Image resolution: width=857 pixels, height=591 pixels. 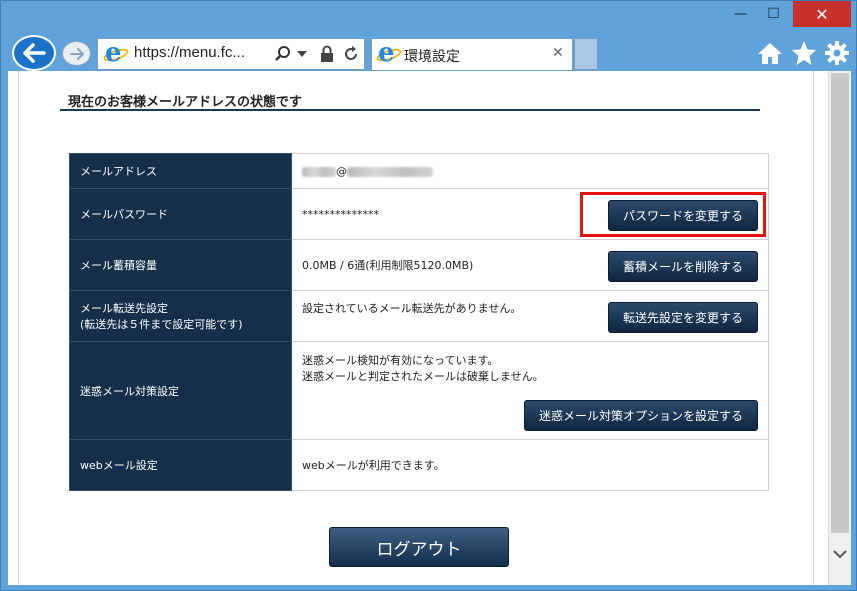 What do you see at coordinates (180, 214) in the screenshot?
I see `row-label-mail-password: メールパスワード` at bounding box center [180, 214].